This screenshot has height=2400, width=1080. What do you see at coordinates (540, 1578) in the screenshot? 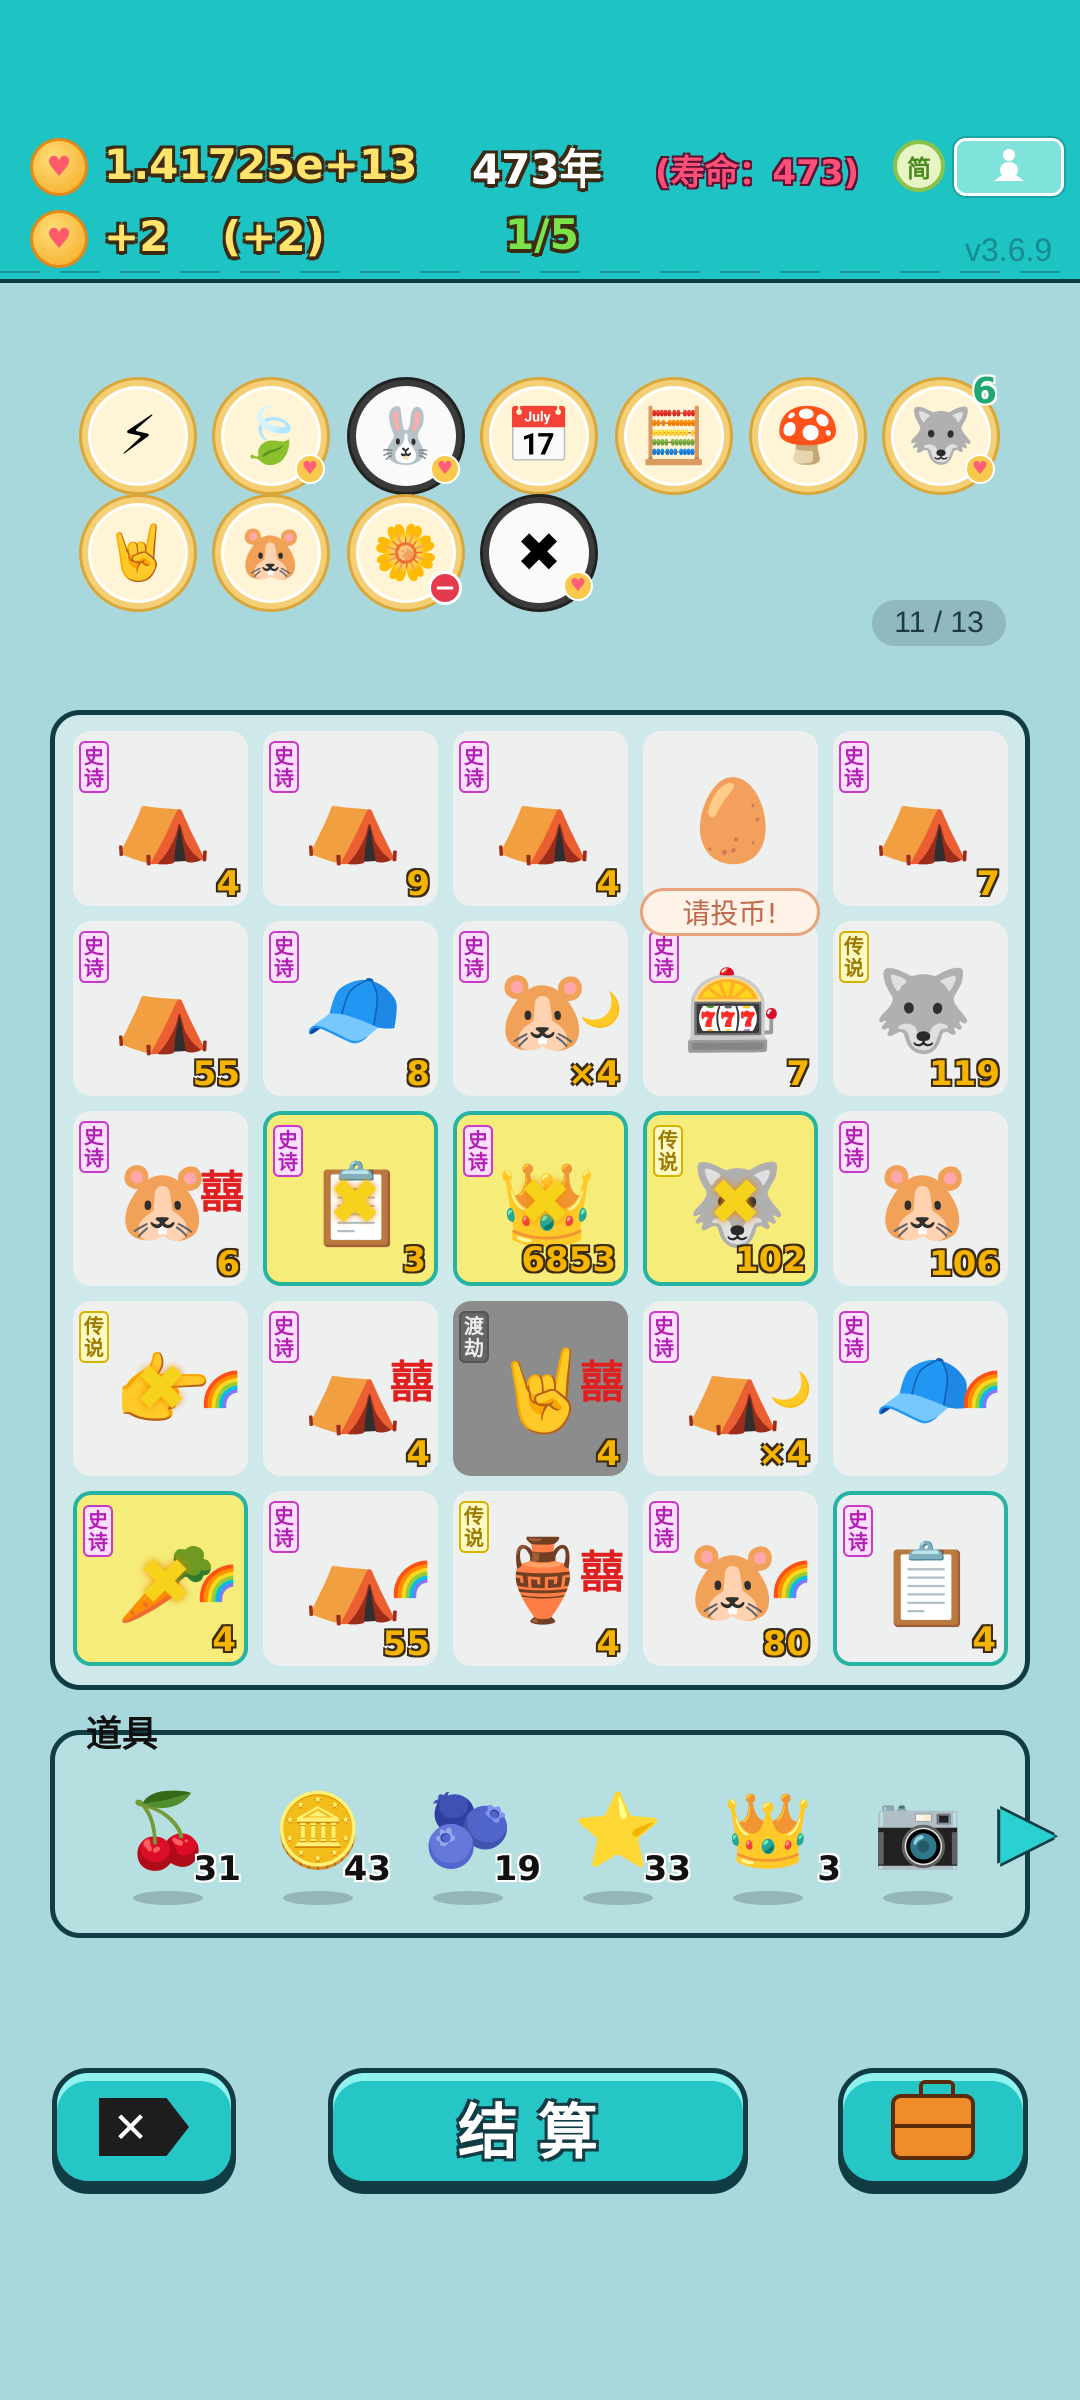
I see `board-cell: 传说 🏺 囍 4` at bounding box center [540, 1578].